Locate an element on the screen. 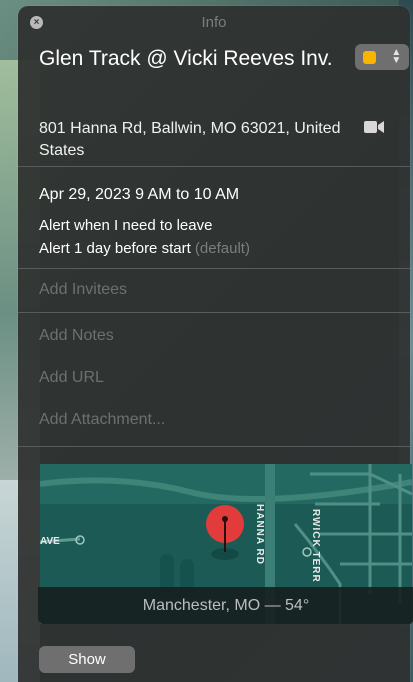  event-datetime: Apr 29, 2023 9 AM to 10 AM is located at coordinates (139, 195).